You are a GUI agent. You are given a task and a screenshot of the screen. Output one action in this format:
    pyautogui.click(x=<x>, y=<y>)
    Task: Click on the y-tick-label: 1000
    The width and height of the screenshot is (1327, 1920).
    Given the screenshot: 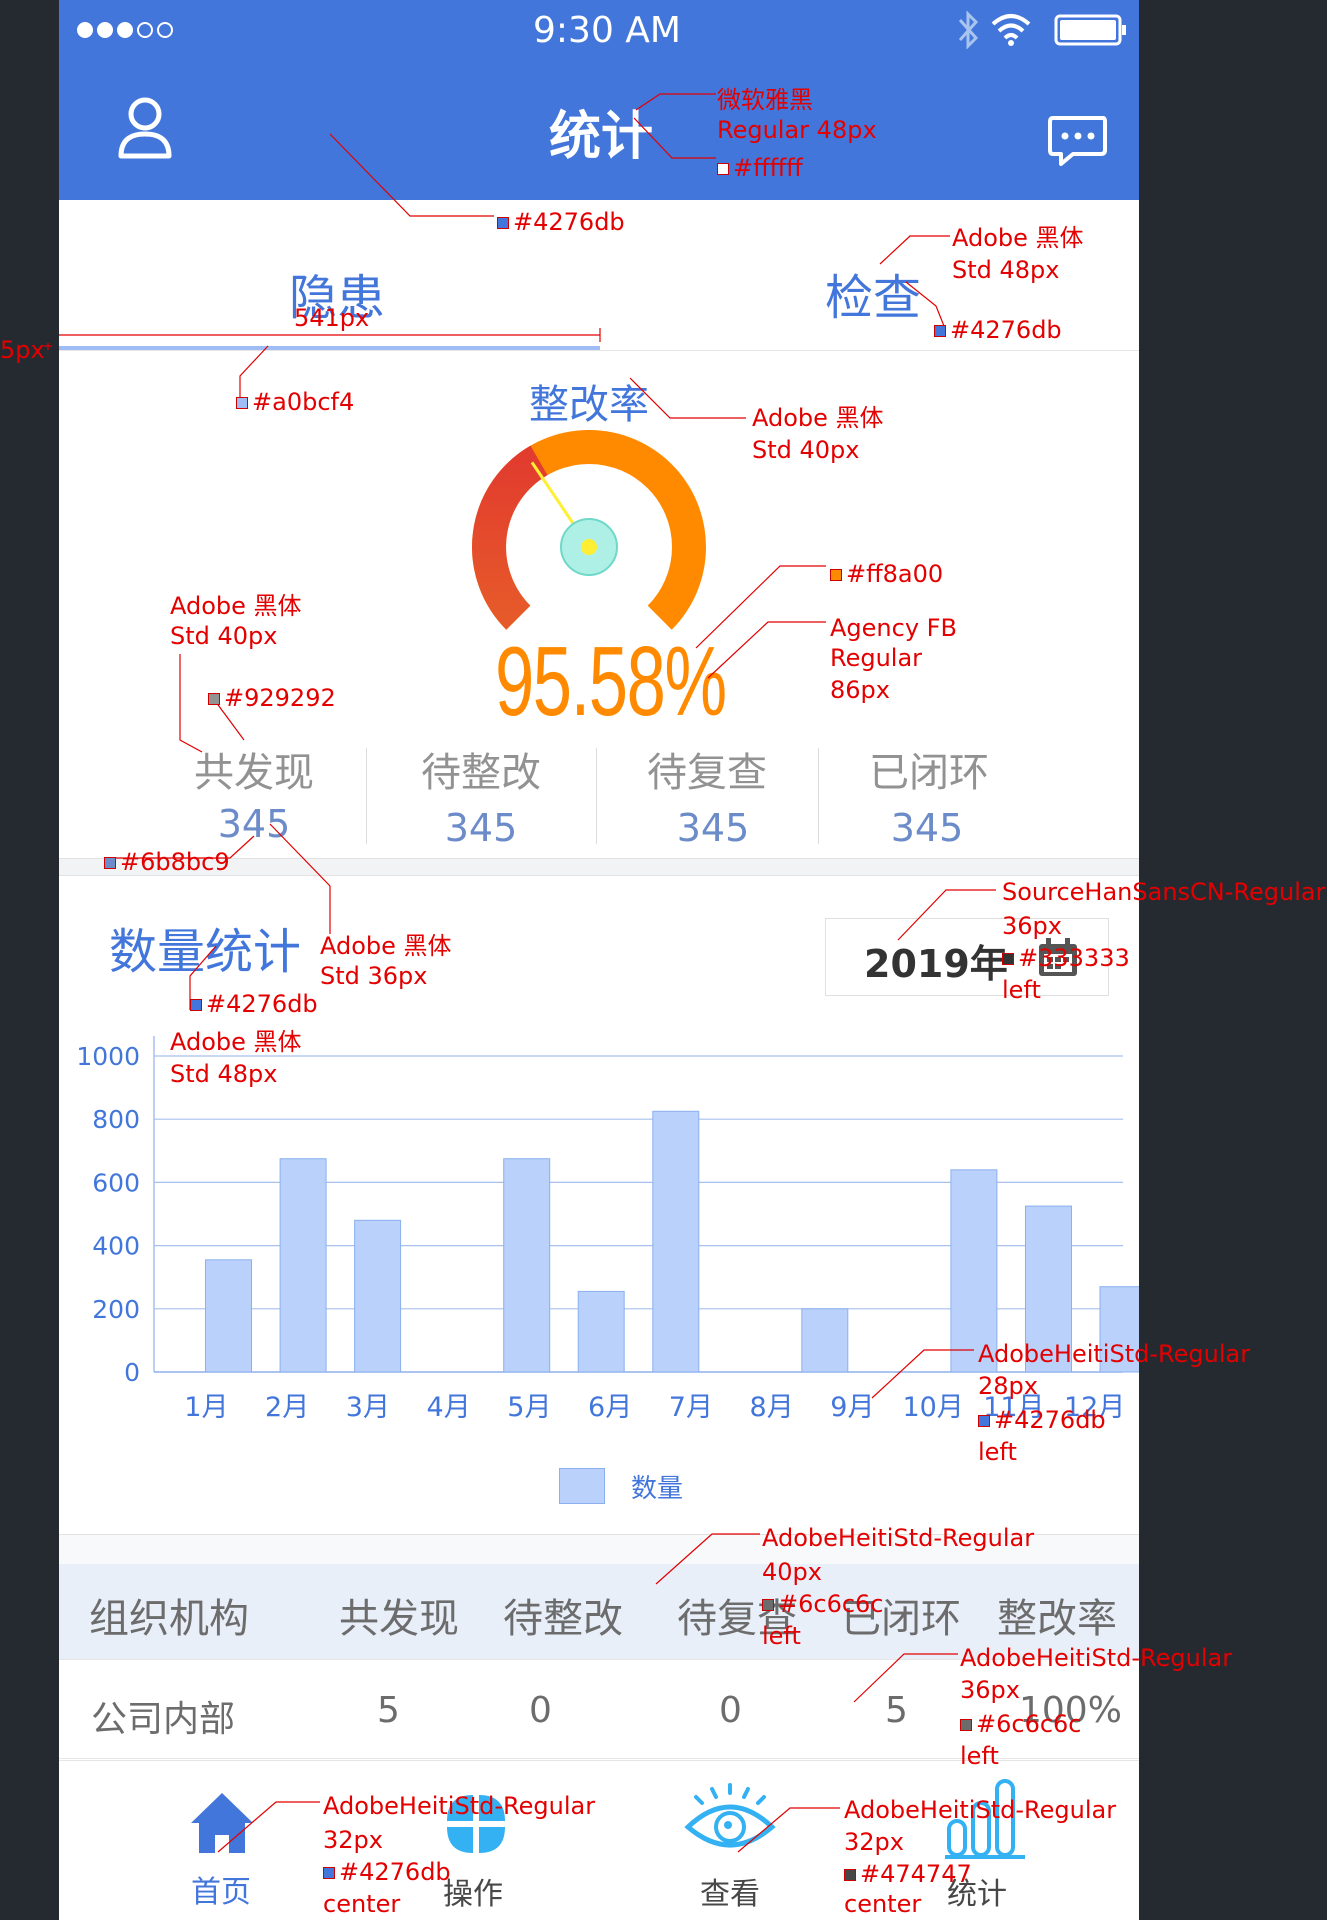 What is the action you would take?
    pyautogui.click(x=108, y=1056)
    